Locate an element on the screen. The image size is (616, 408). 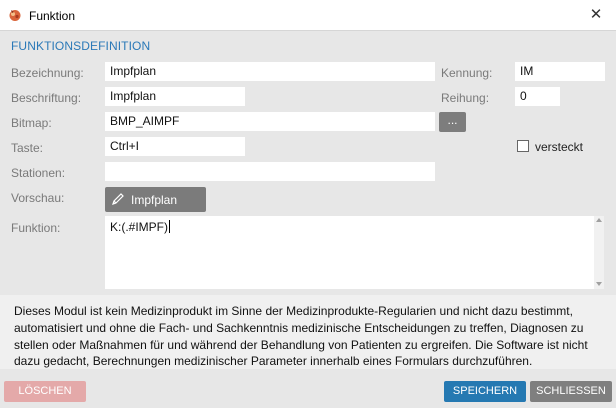
beschriftung-label: Beschriftung: is located at coordinates (46, 98).